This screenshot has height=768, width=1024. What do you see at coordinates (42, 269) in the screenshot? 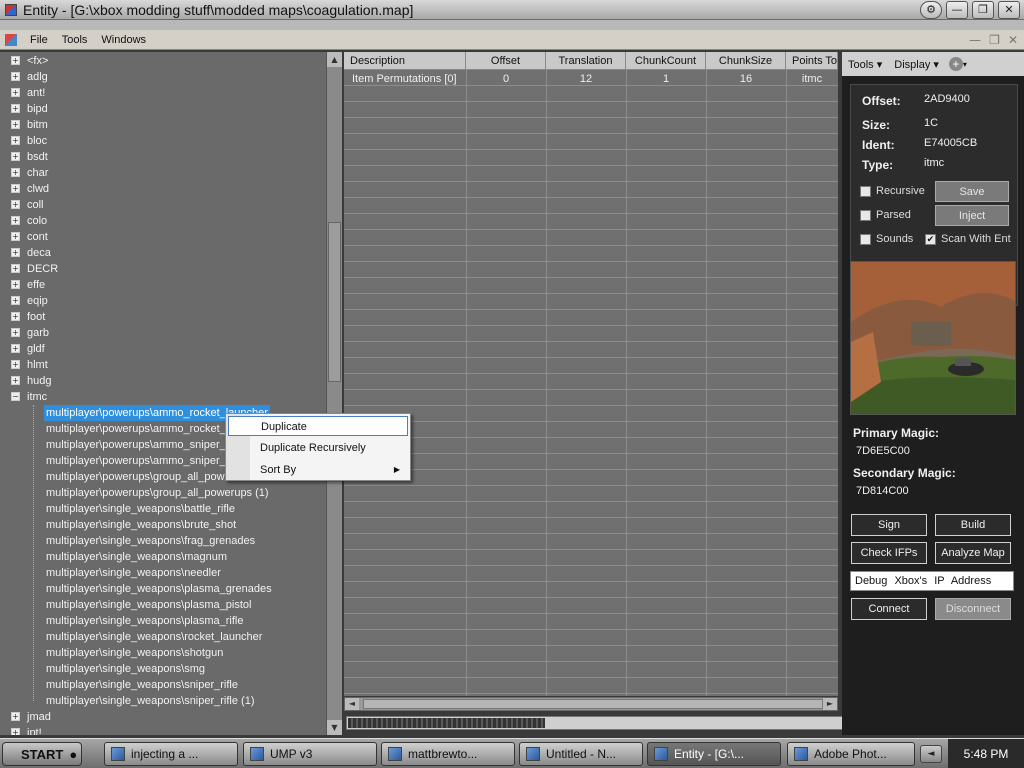
I see `tree-node: DECR` at bounding box center [42, 269].